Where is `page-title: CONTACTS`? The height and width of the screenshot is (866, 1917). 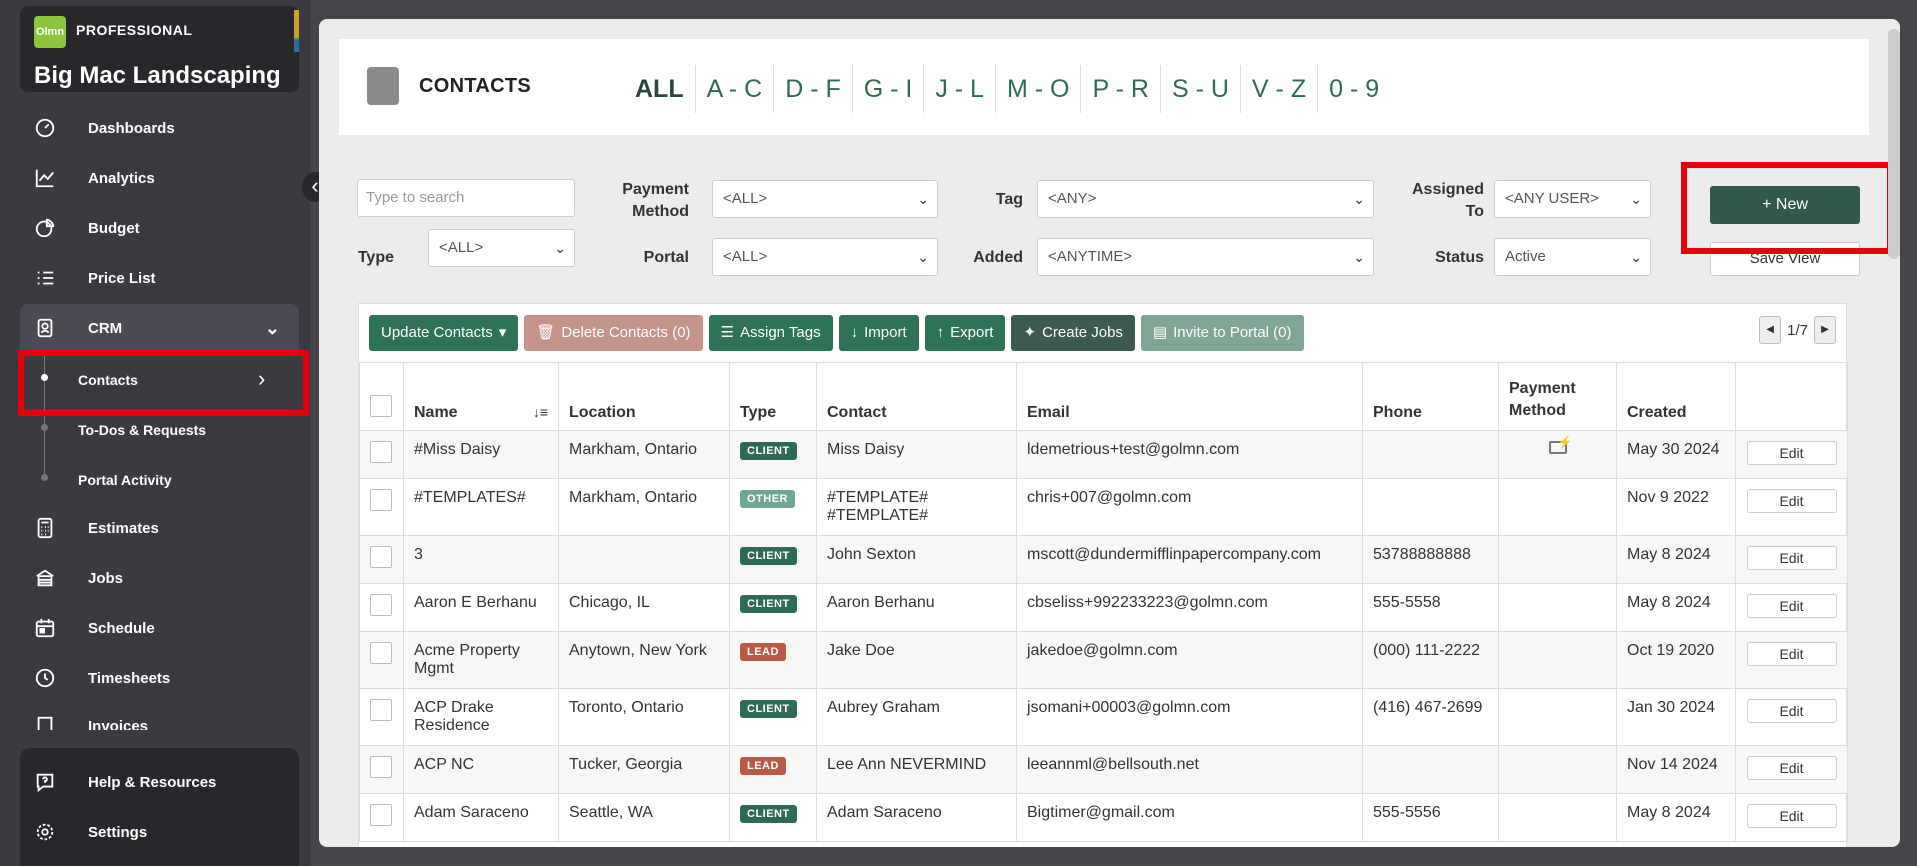
page-title: CONTACTS is located at coordinates (475, 86).